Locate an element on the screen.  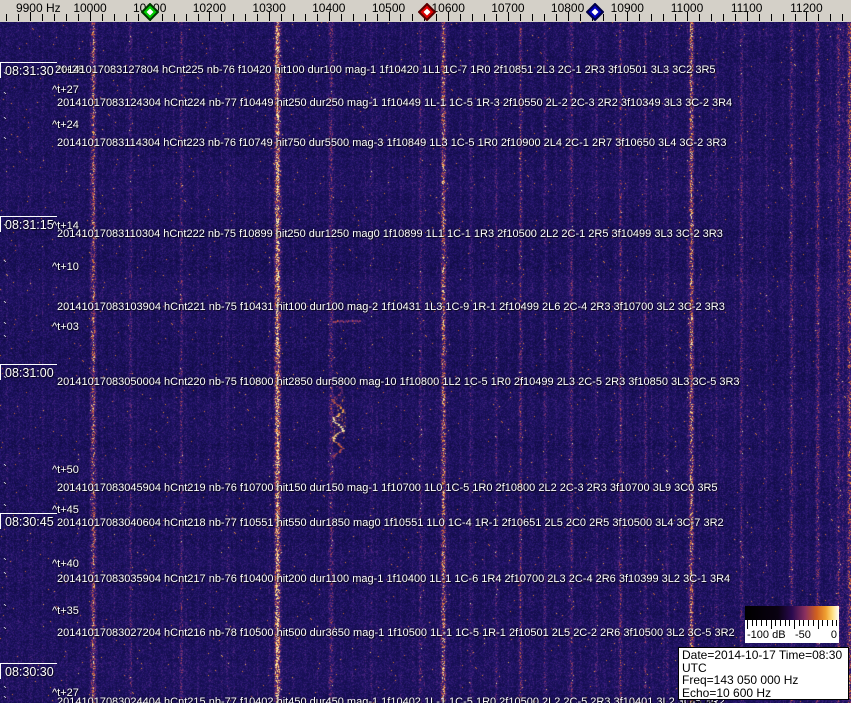
freq-label: 9900 Hz is located at coordinates (38, 8).